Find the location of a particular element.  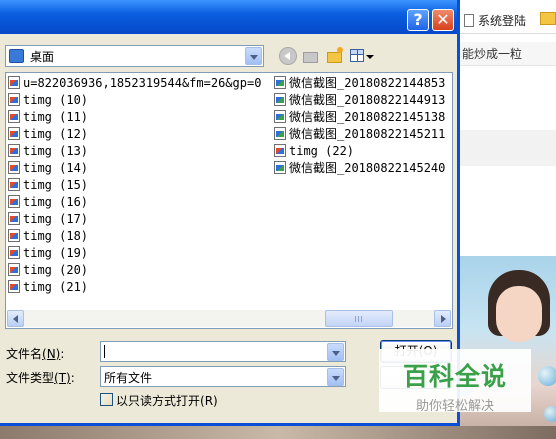

file-item: timg (12) is located at coordinates (134, 134).